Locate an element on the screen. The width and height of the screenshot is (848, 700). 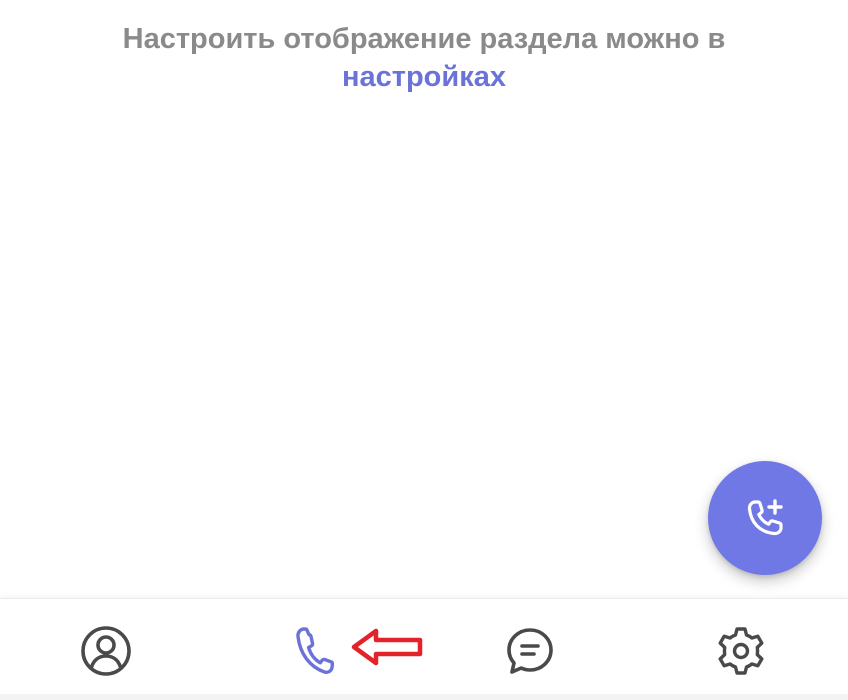
user-circle-icon is located at coordinates (106, 651).